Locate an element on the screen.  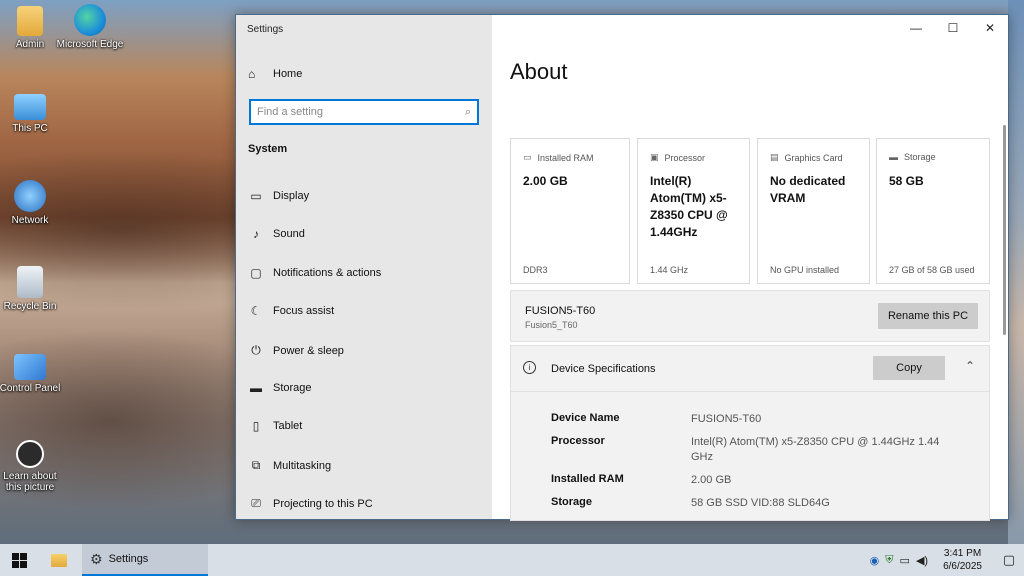
control-panel-icon is located at coordinates (30, 367).